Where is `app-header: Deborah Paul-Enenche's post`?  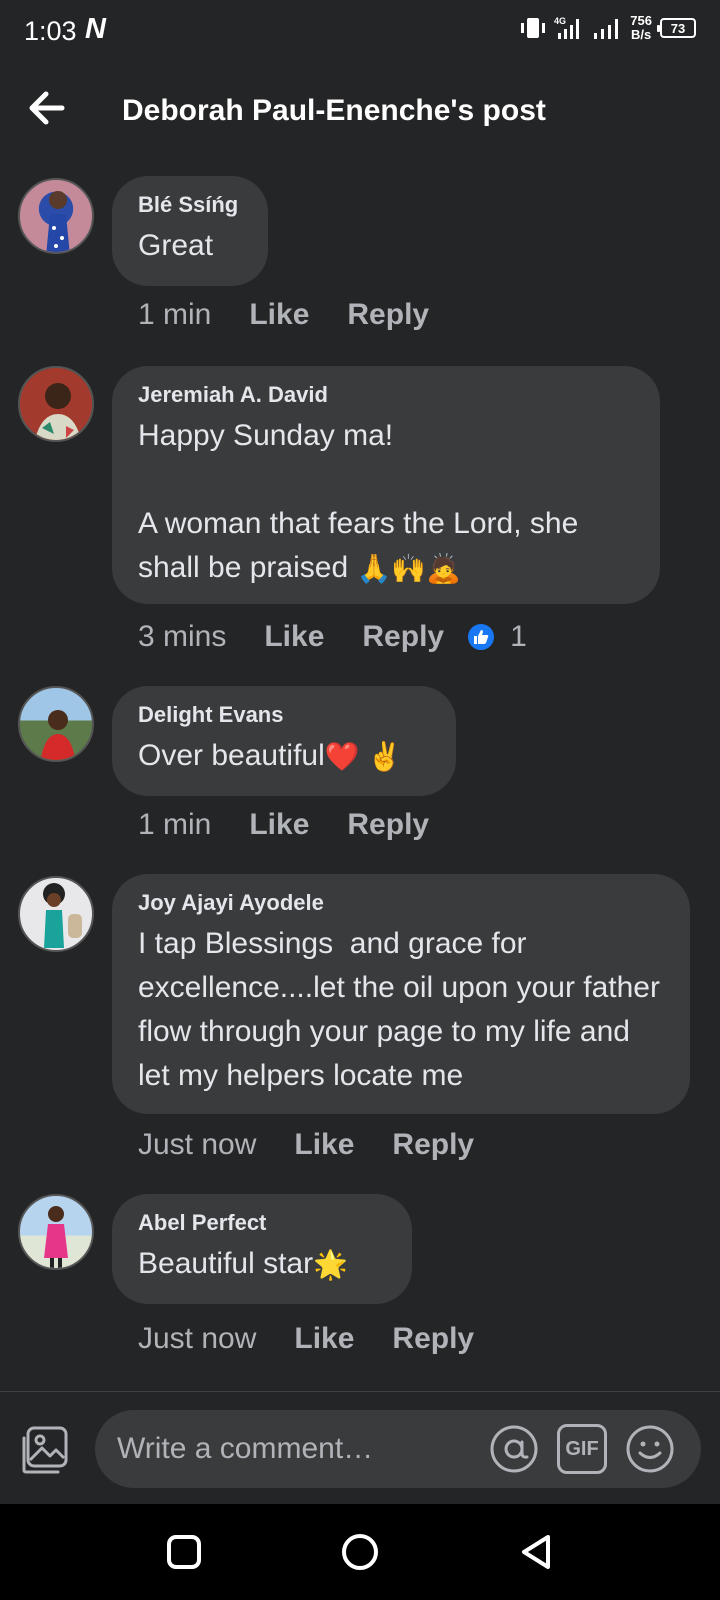
app-header: Deborah Paul-Enenche's post is located at coordinates (360, 112).